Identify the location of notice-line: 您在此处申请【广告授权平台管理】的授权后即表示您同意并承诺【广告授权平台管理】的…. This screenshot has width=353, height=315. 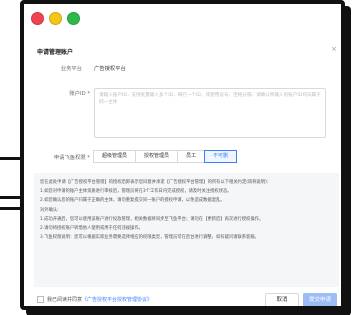
(156, 182).